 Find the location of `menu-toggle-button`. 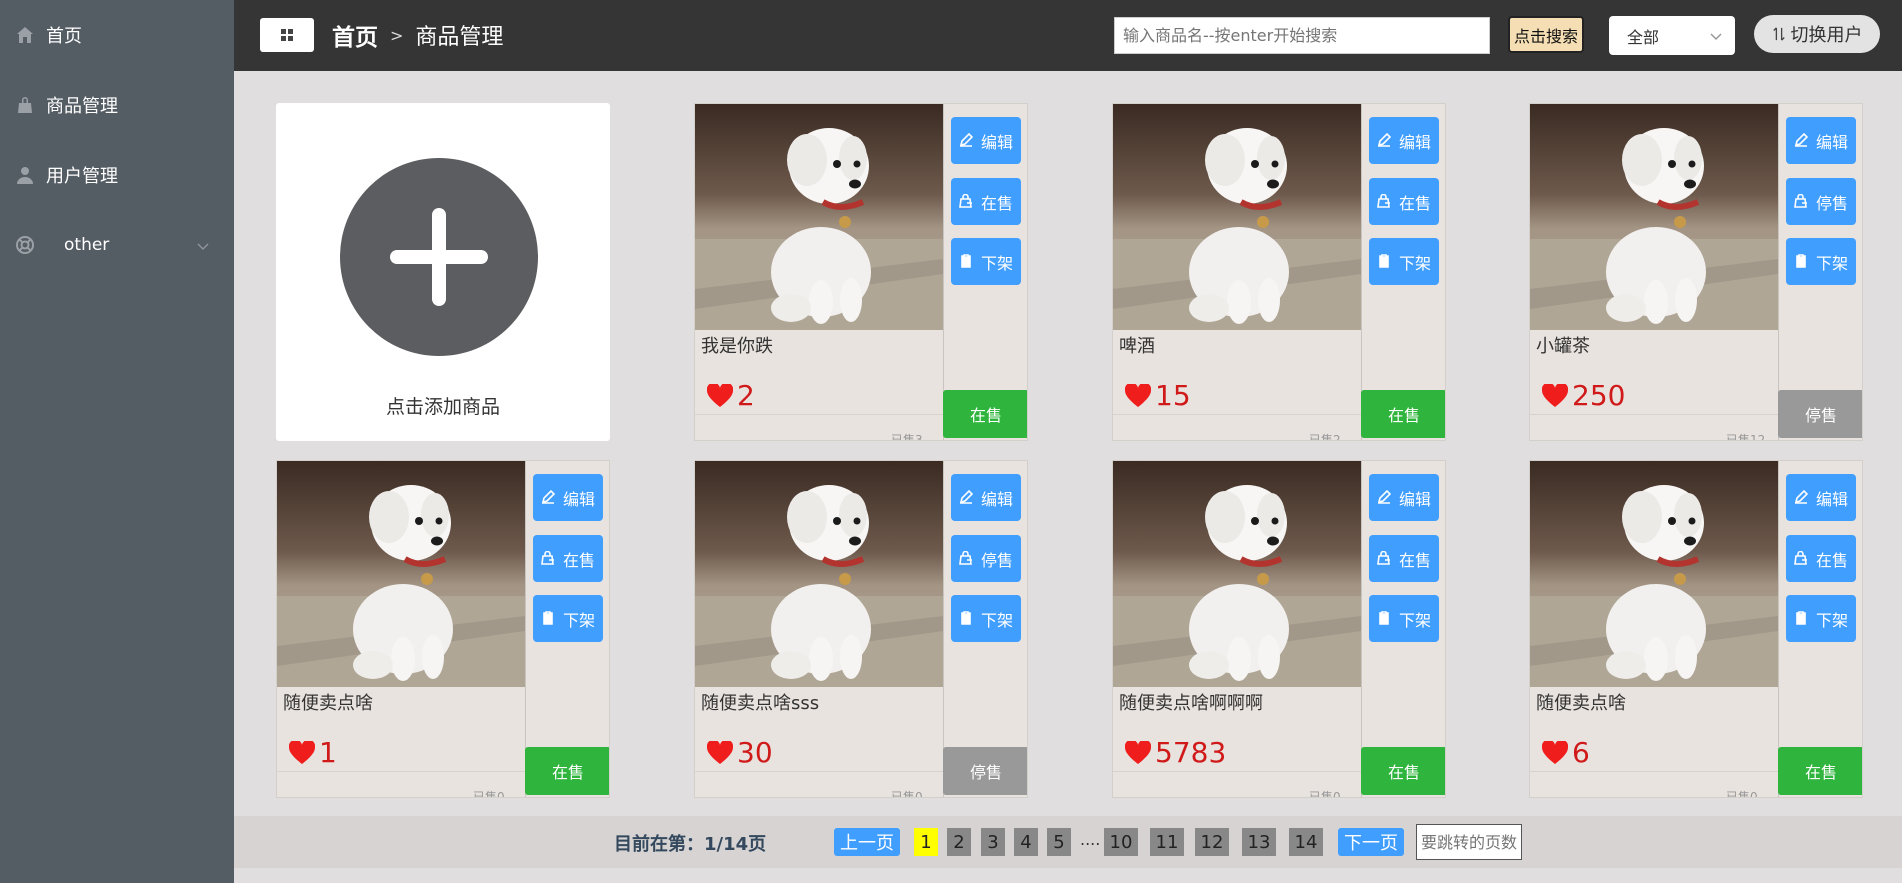

menu-toggle-button is located at coordinates (287, 35).